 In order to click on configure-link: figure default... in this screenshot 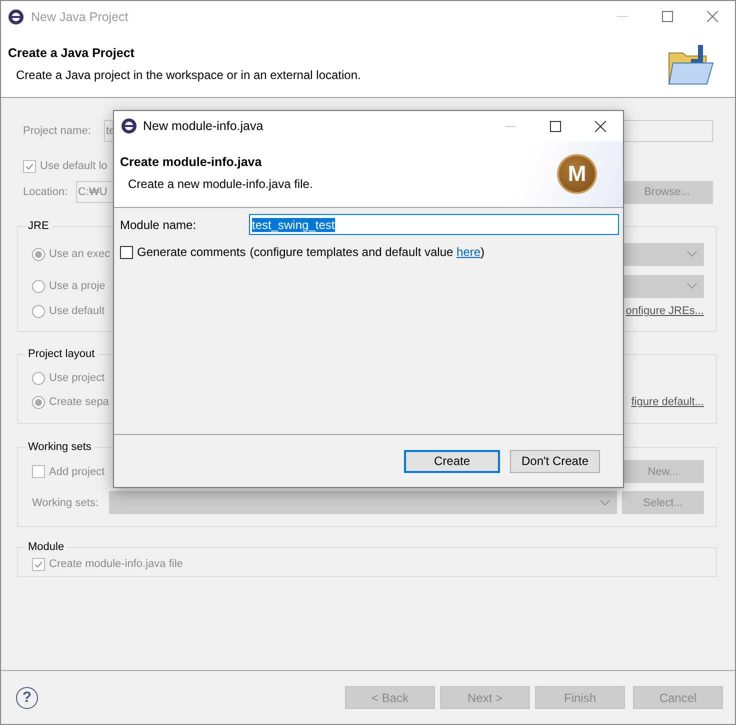, I will do `click(667, 402)`.